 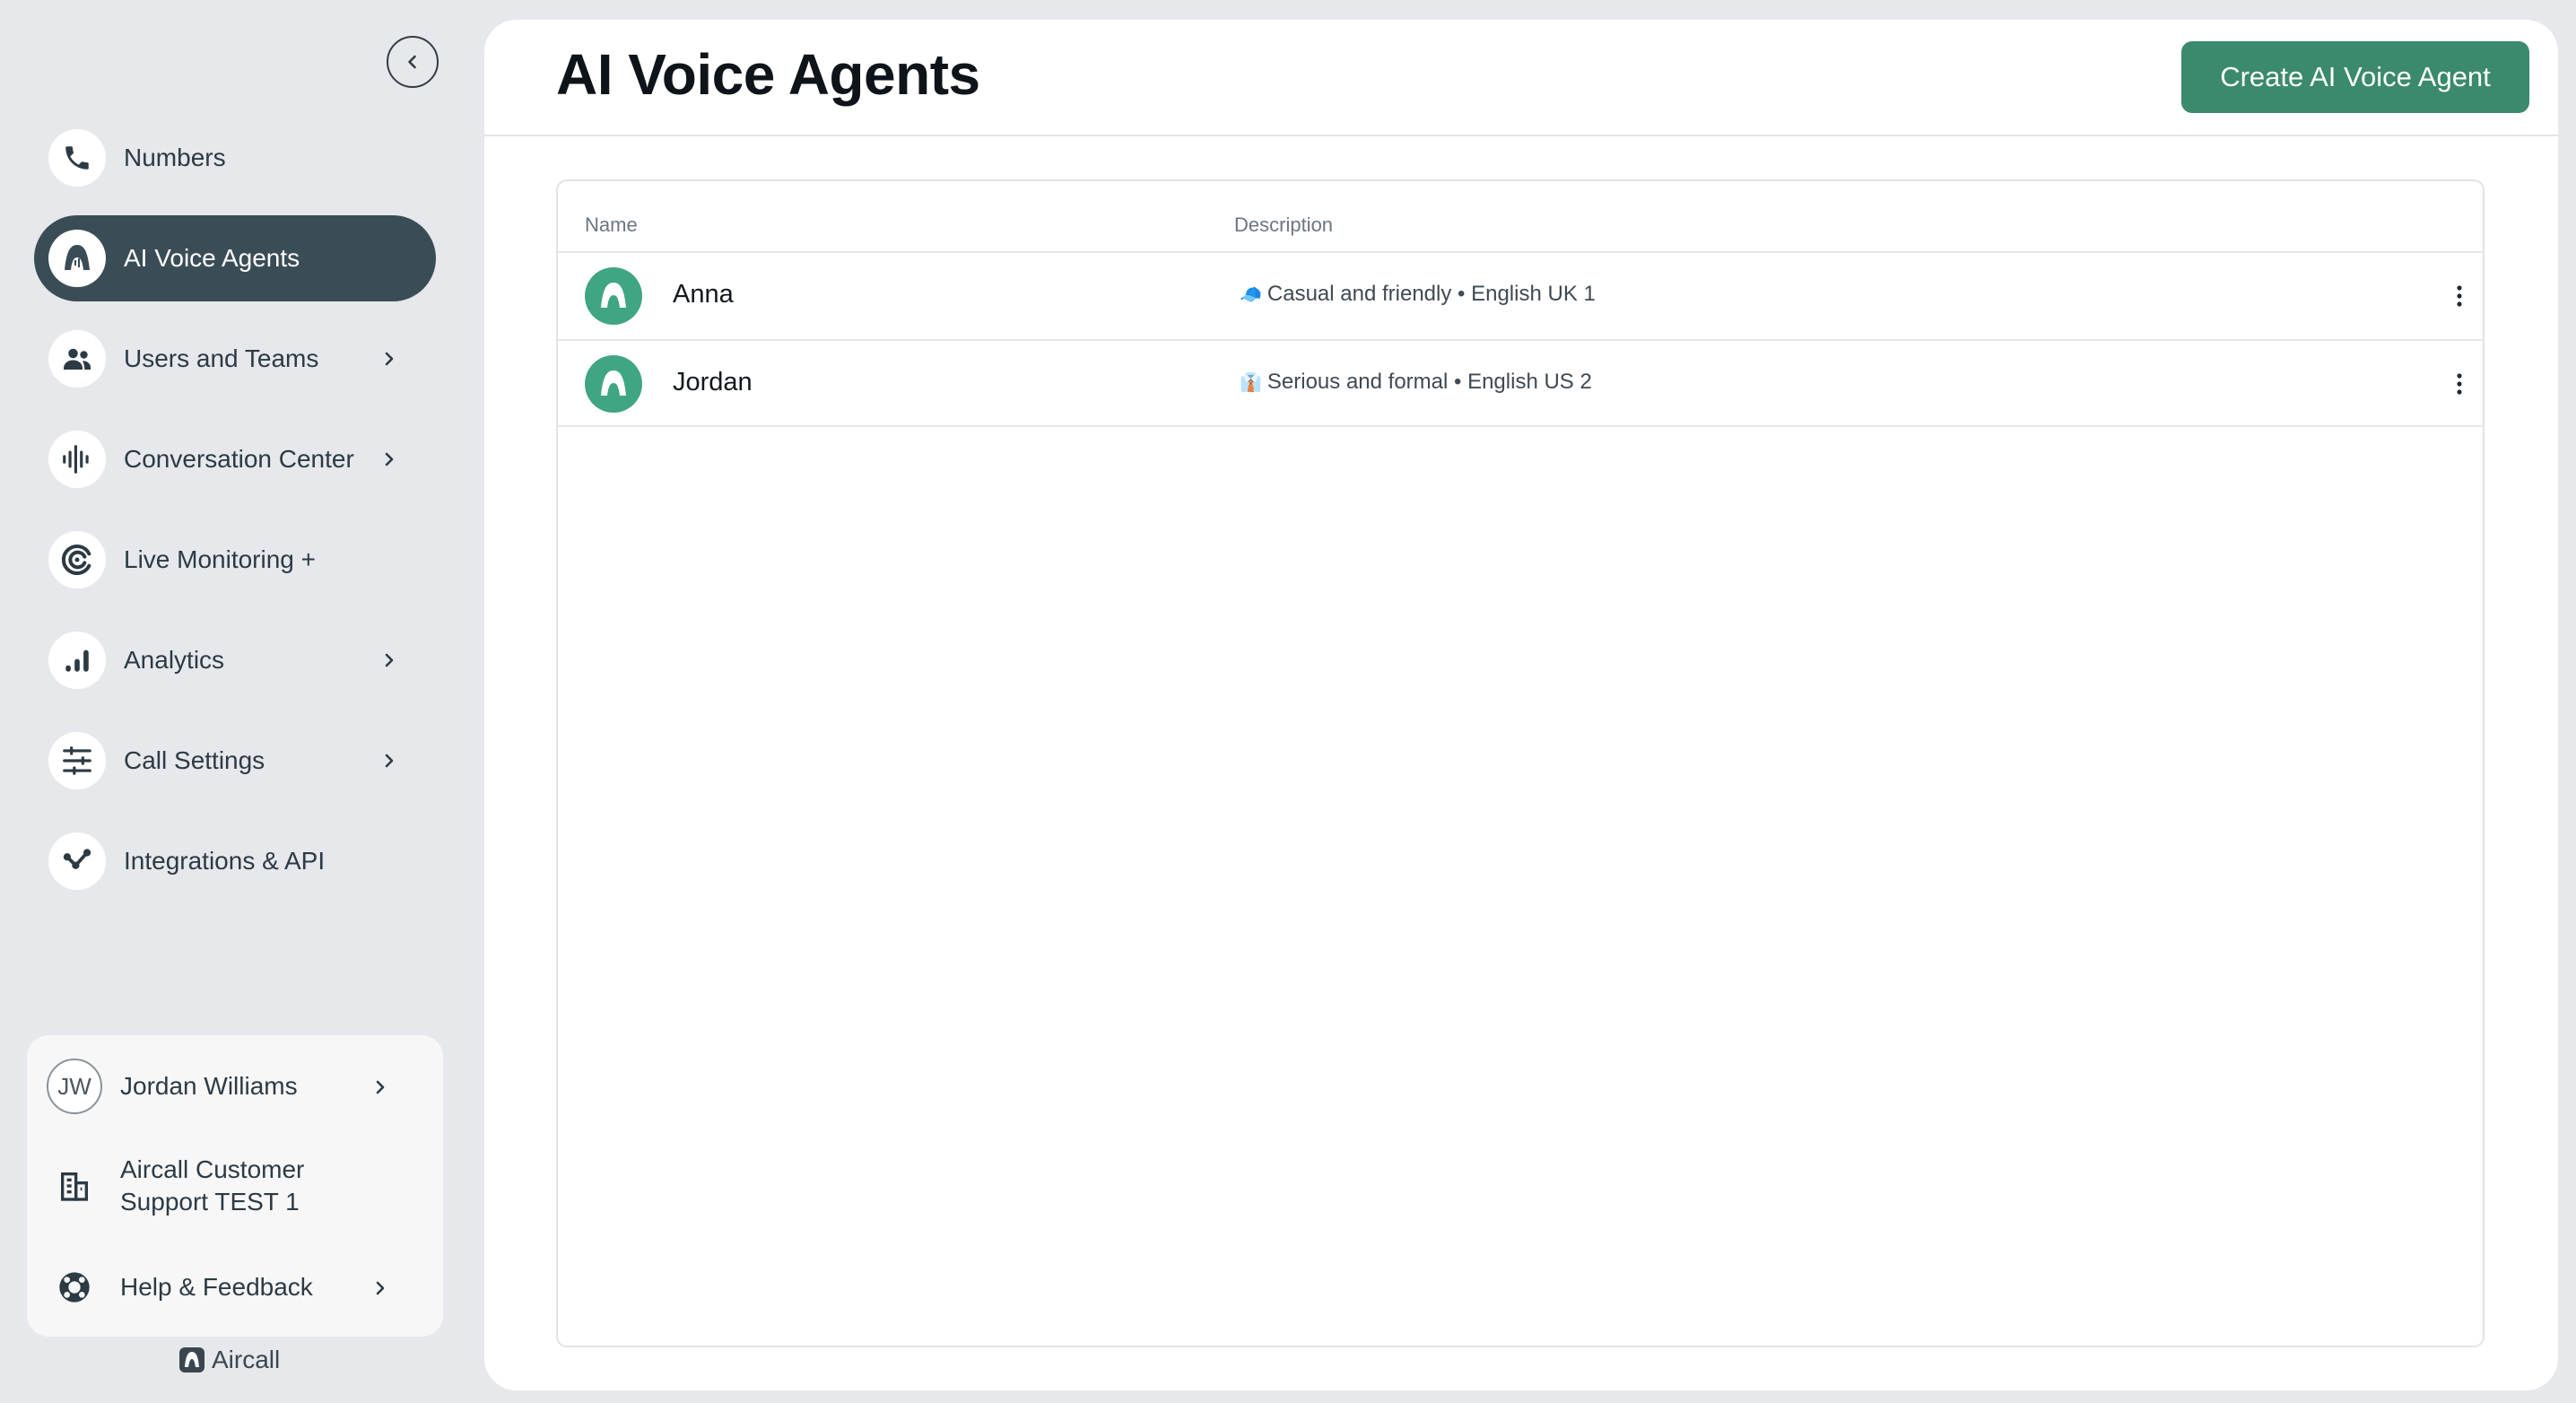 What do you see at coordinates (174, 660) in the screenshot?
I see `sidebar-item-label: Analytics` at bounding box center [174, 660].